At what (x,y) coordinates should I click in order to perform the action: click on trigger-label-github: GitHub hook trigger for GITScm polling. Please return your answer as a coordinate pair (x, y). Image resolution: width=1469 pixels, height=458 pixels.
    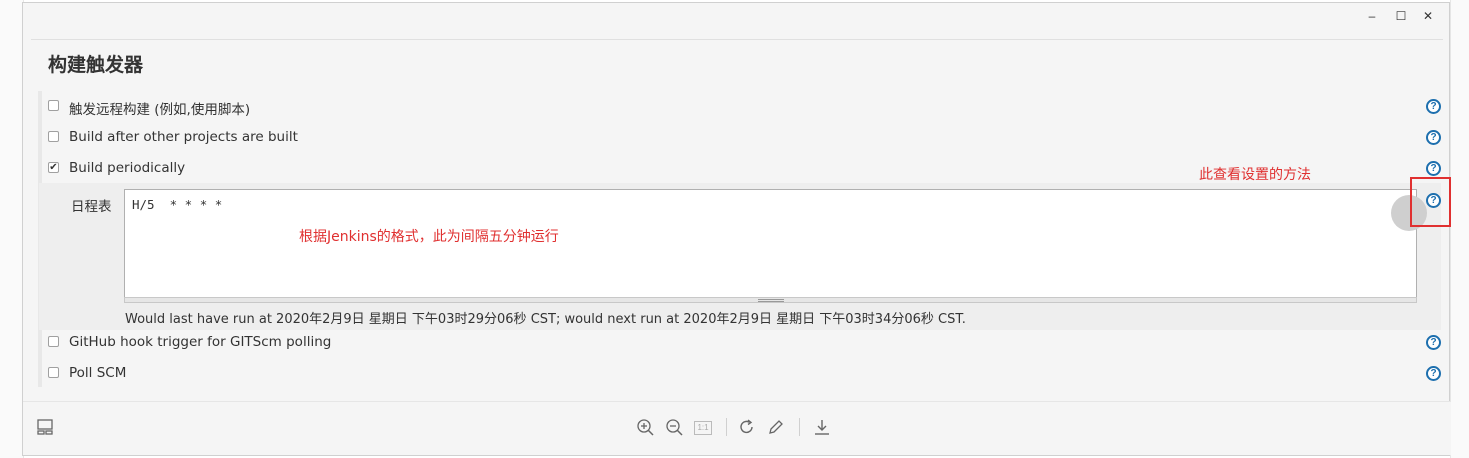
    Looking at the image, I should click on (200, 342).